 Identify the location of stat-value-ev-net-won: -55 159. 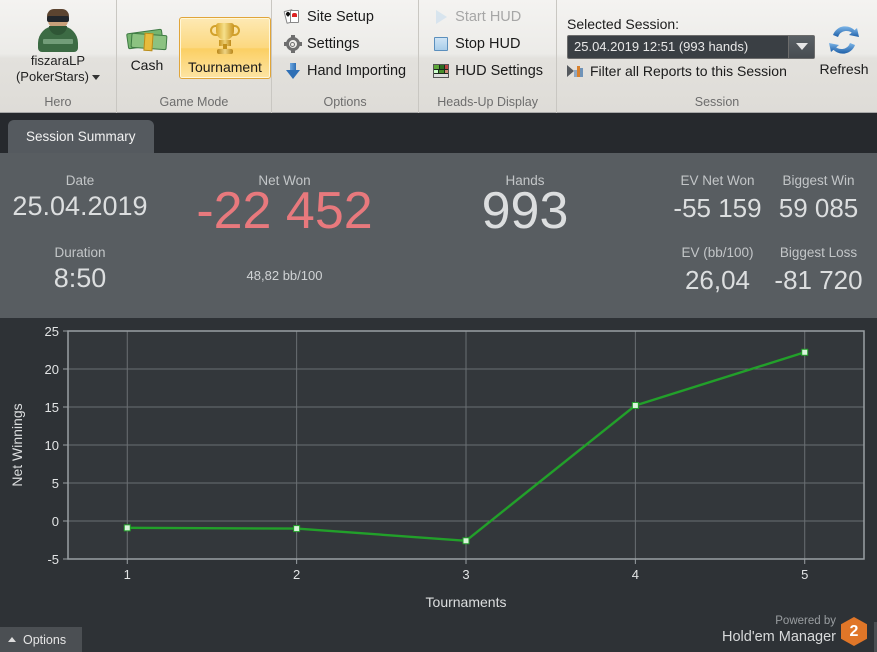
(717, 208).